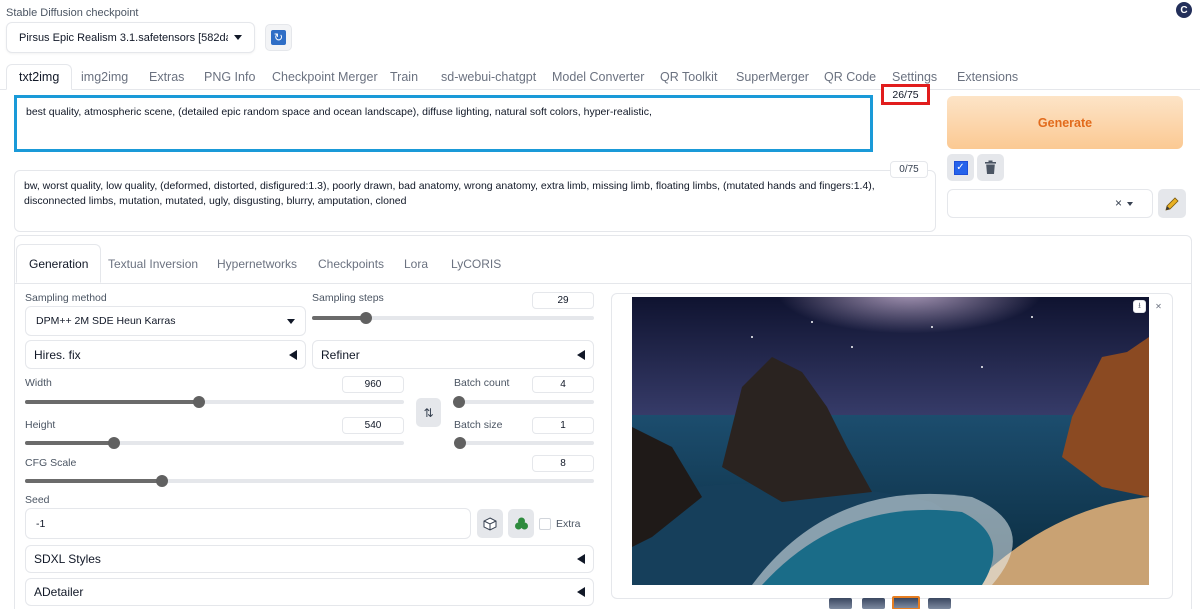  What do you see at coordinates (478, 425) in the screenshot?
I see `batch-size-label: Batch size` at bounding box center [478, 425].